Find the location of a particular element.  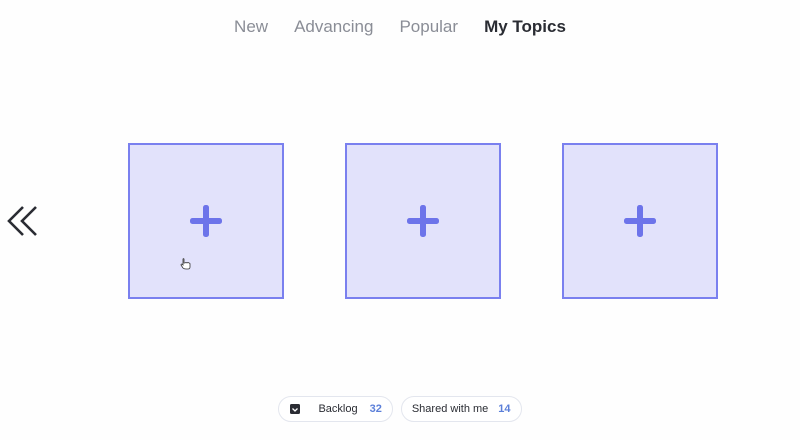

pointer-cursor-icon is located at coordinates (185, 264).